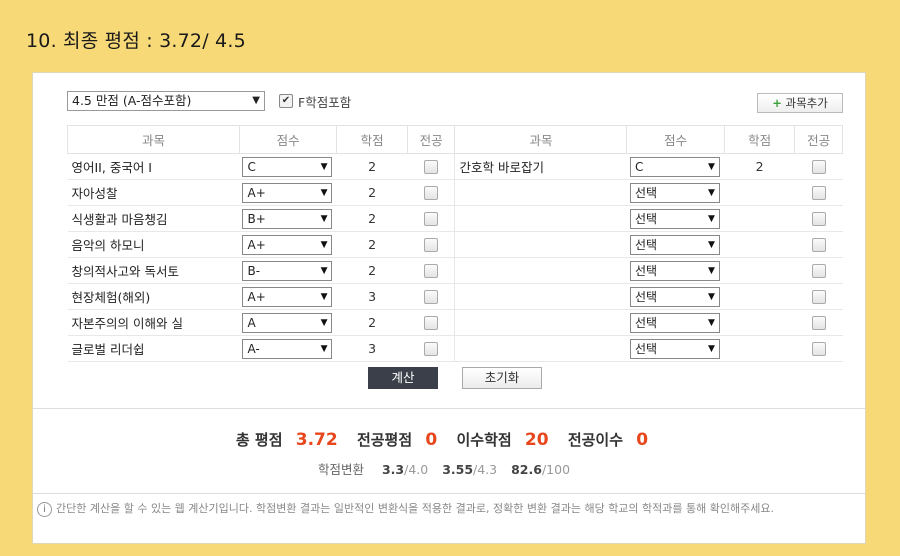 This screenshot has height=556, width=900. Describe the element at coordinates (455, 102) in the screenshot. I see `top-controls: 4.5 만점 (A-점수포함) ▼ ✔ F학점포함 + 과목추가` at that location.